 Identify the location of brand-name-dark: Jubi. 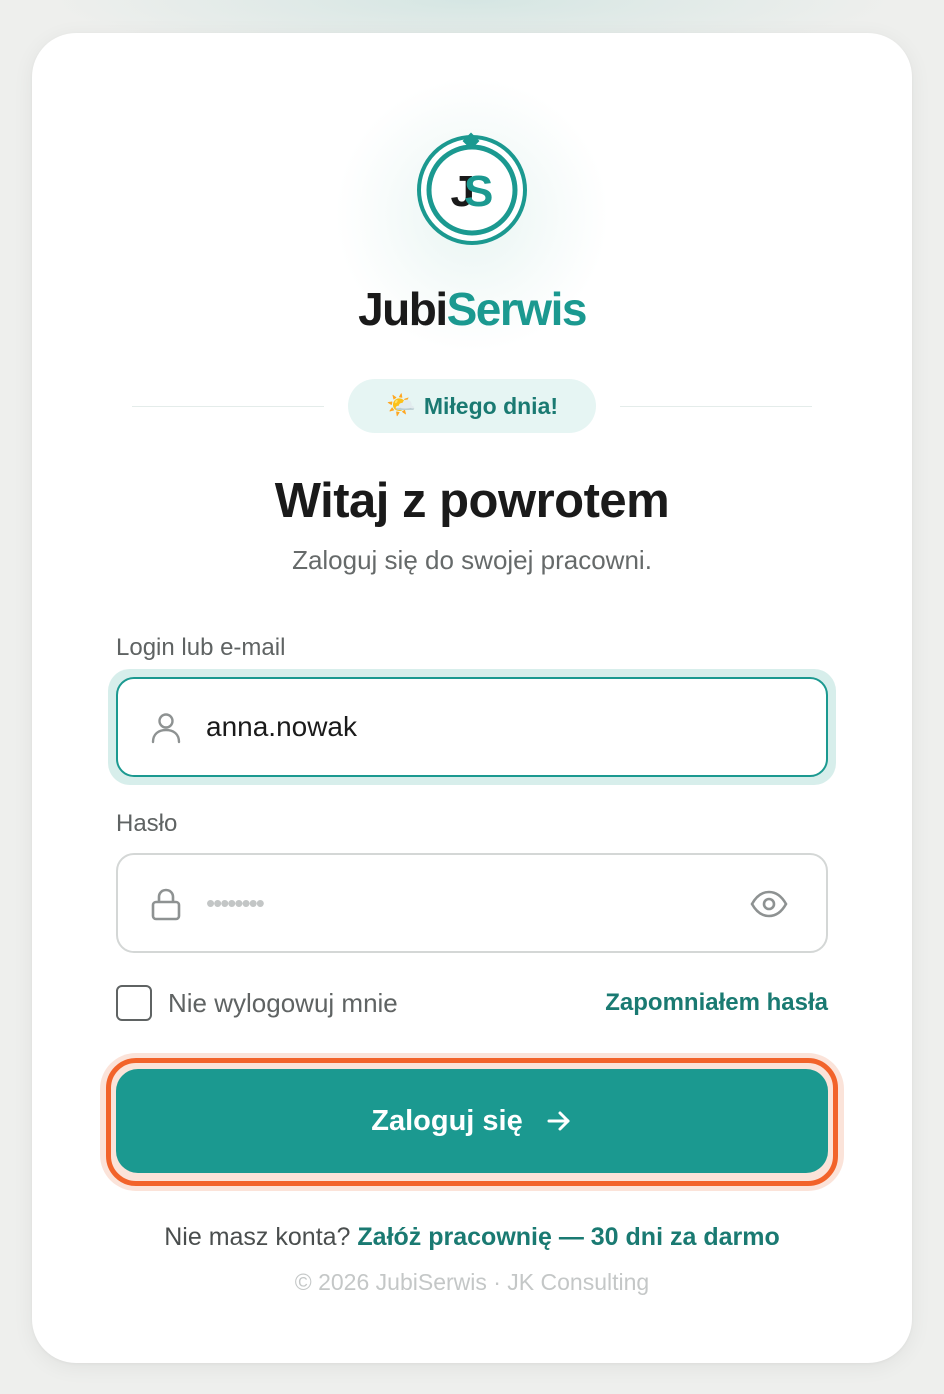
(403, 309).